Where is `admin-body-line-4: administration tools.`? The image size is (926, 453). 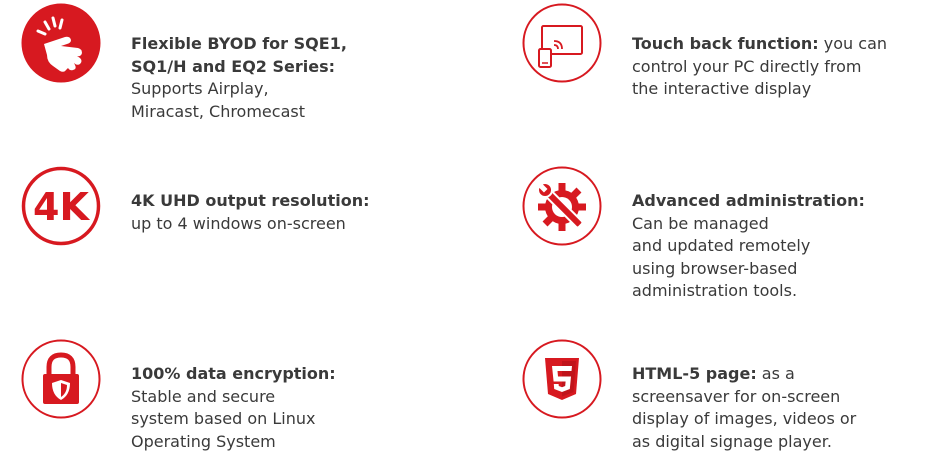 admin-body-line-4: administration tools. is located at coordinates (748, 291).